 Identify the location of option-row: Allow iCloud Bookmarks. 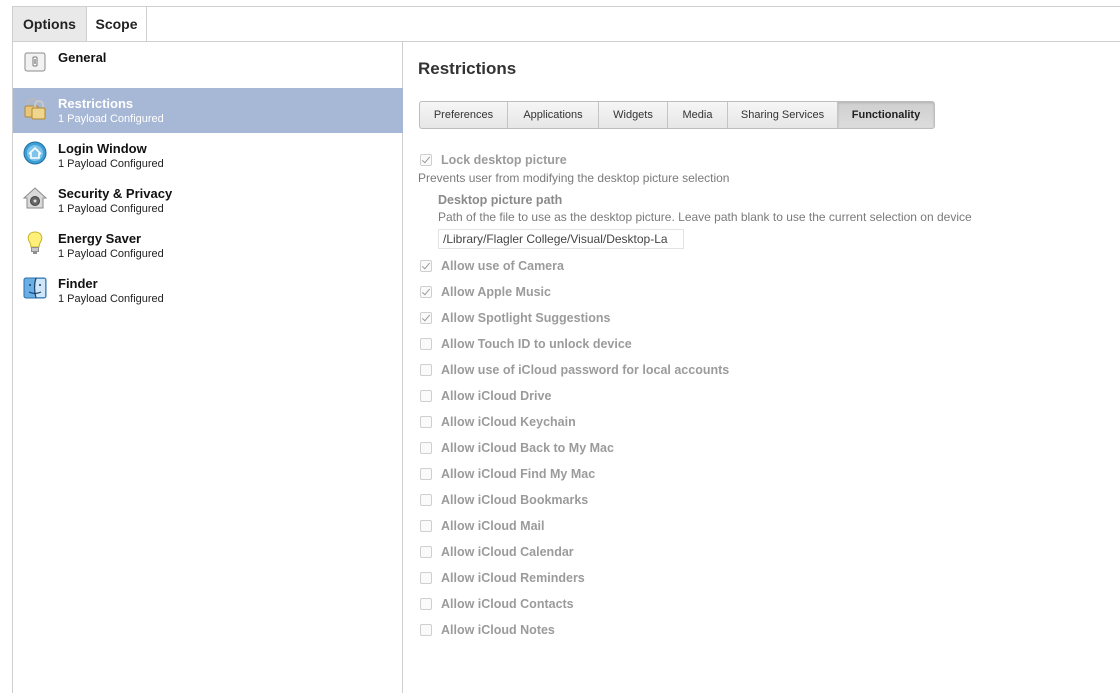
(504, 500).